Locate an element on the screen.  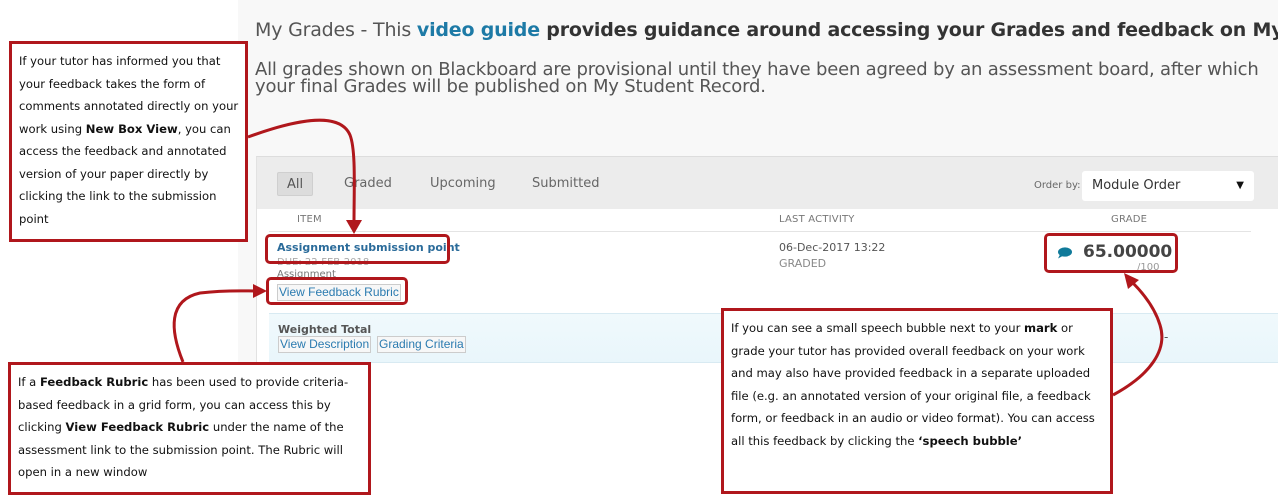
header-divider is located at coordinates (760, 231).